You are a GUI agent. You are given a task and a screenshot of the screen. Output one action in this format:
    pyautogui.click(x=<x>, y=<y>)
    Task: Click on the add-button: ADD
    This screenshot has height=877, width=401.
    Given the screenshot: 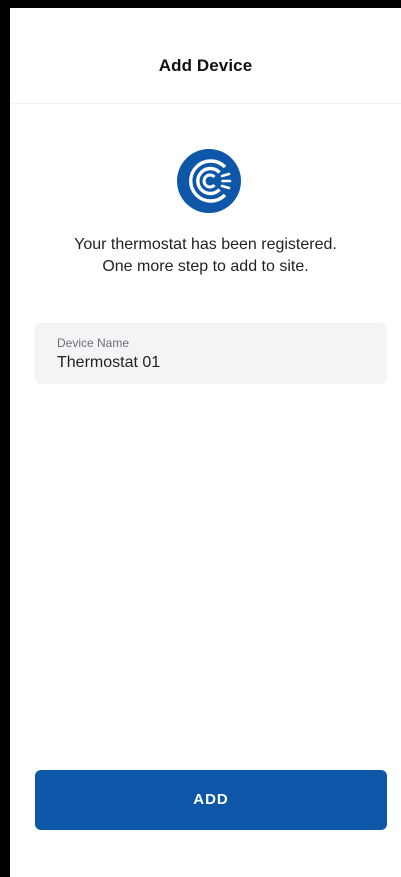 What is the action you would take?
    pyautogui.click(x=211, y=800)
    